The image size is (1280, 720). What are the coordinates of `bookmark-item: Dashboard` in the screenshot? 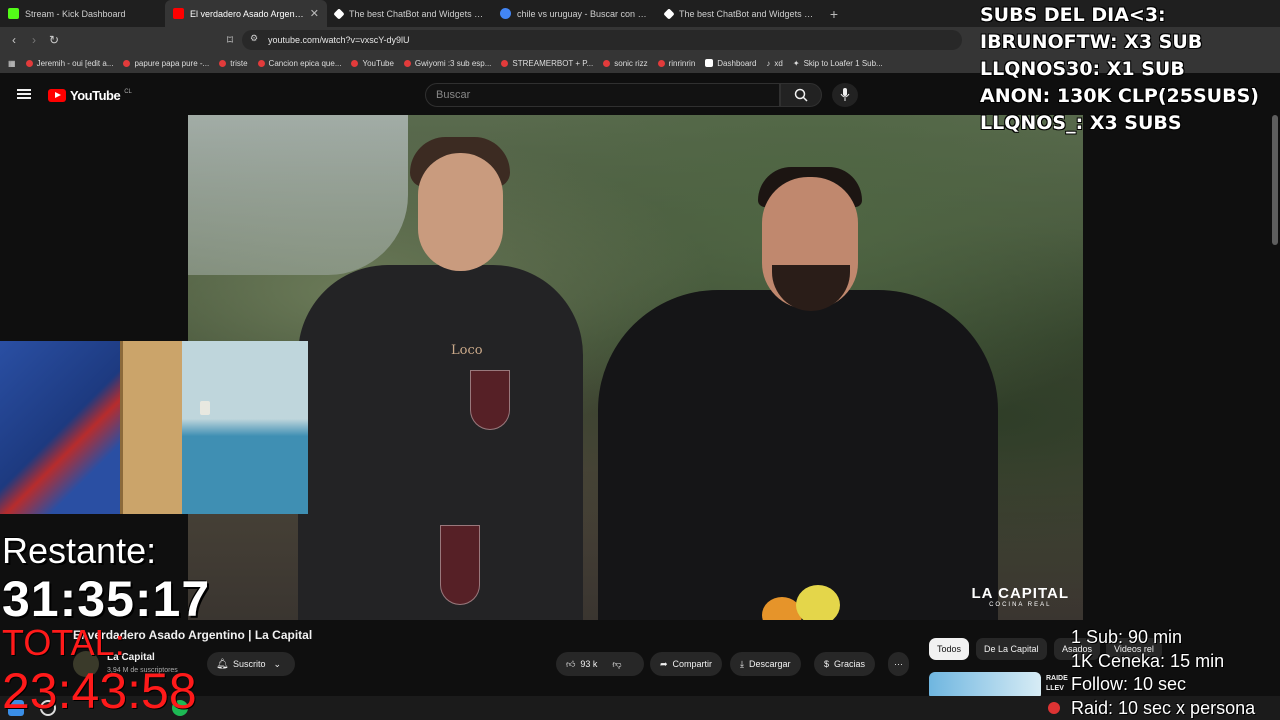 It's located at (730, 63).